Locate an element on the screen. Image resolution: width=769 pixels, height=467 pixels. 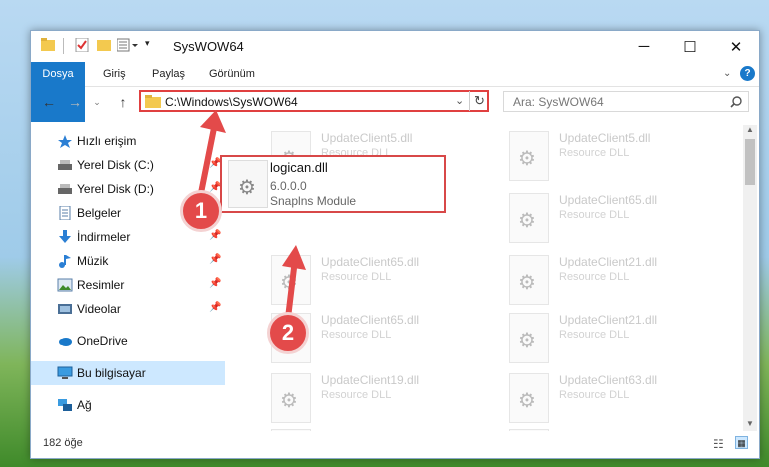
sidebar-item-label: Bu bilgisayar is located at coordinates (111, 373).